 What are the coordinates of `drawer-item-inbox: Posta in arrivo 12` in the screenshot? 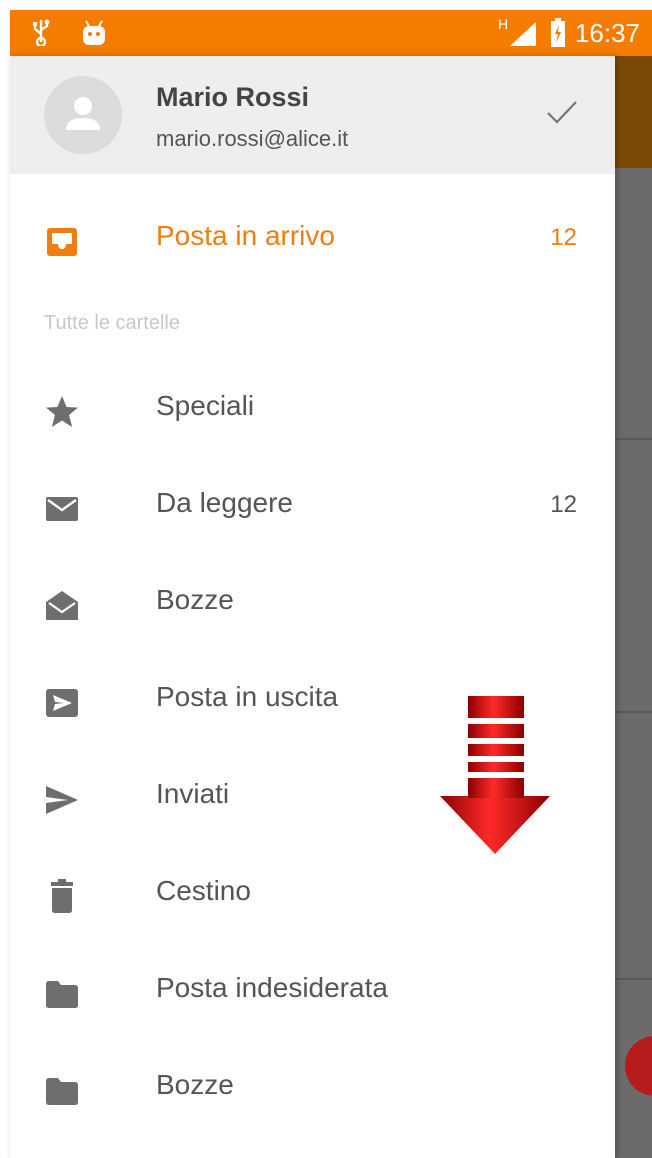 It's located at (312, 241).